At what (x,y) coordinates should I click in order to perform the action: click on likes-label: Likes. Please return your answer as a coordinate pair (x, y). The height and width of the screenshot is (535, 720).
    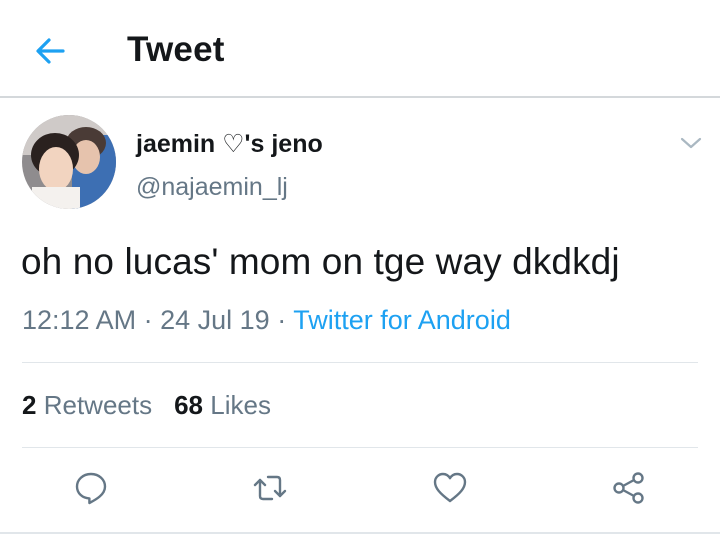
    Looking at the image, I should click on (240, 405).